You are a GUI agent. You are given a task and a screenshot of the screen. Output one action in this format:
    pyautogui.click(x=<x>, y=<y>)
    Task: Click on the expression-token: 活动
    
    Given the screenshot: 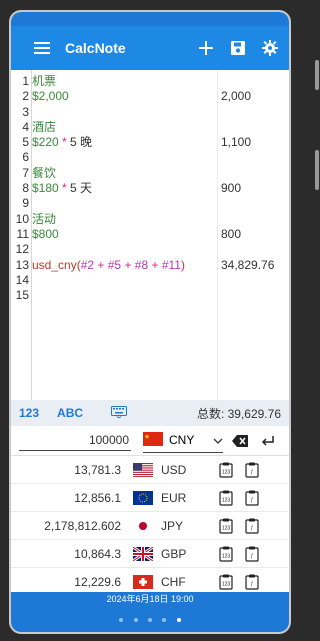 What is the action you would take?
    pyautogui.click(x=44, y=218)
    